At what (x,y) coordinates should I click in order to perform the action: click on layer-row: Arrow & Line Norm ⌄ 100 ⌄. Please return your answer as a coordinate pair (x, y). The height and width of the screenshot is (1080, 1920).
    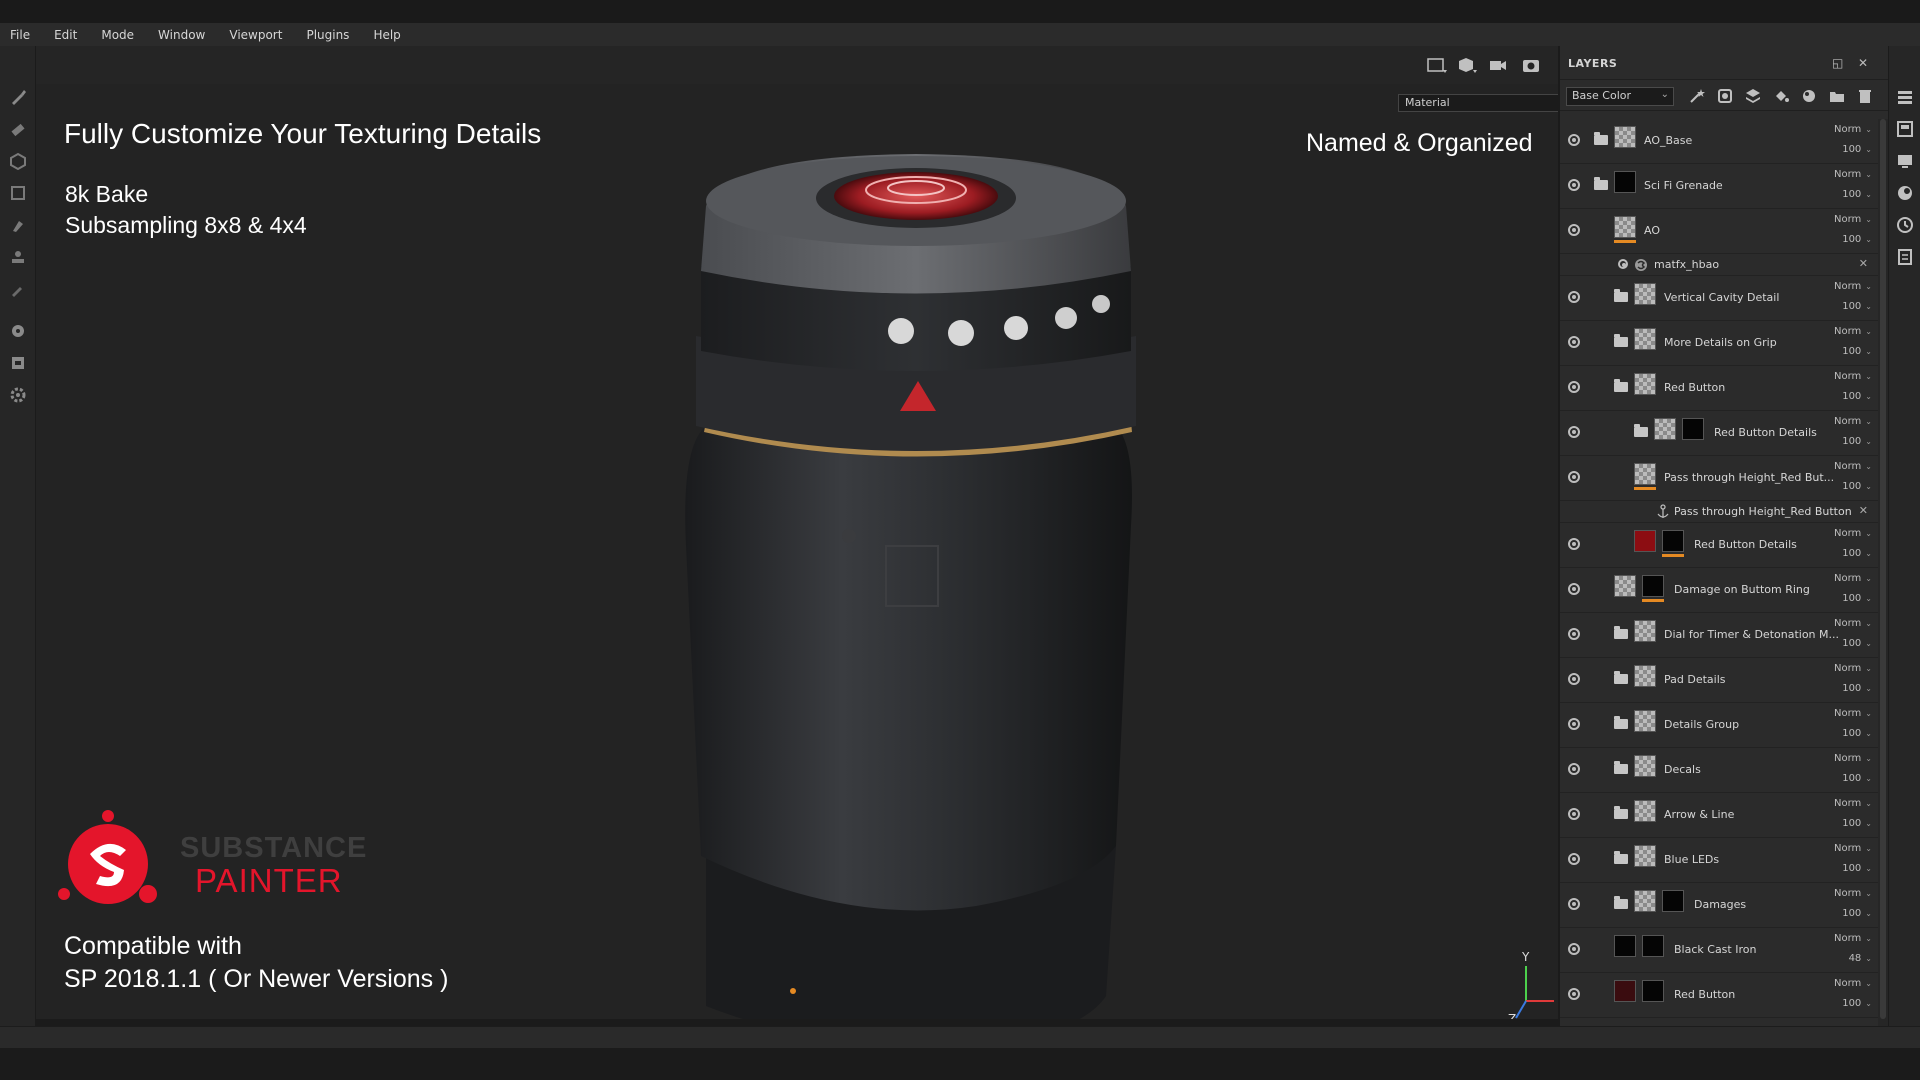
    Looking at the image, I should click on (1719, 815).